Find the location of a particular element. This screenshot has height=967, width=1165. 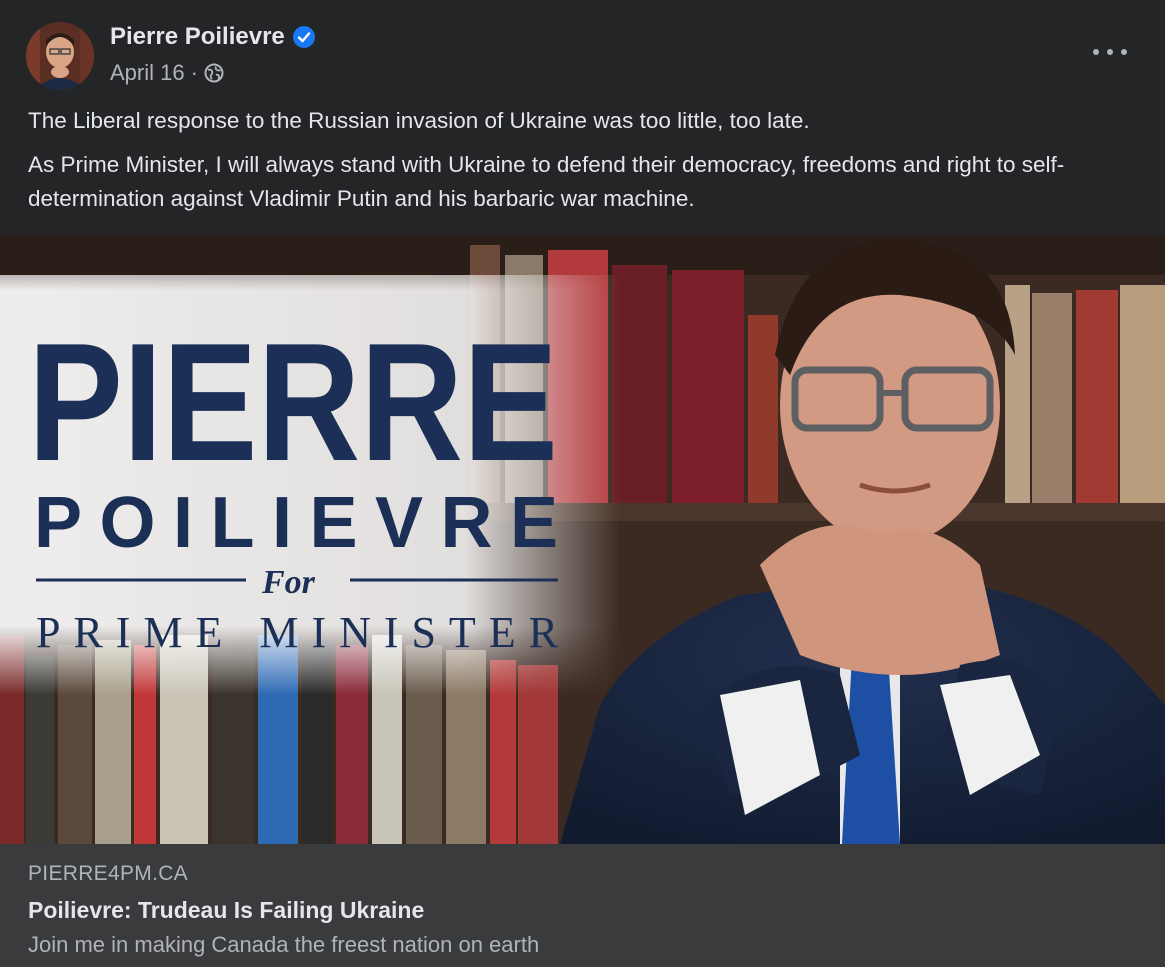

post-meta: April 16 · is located at coordinates (167, 73).